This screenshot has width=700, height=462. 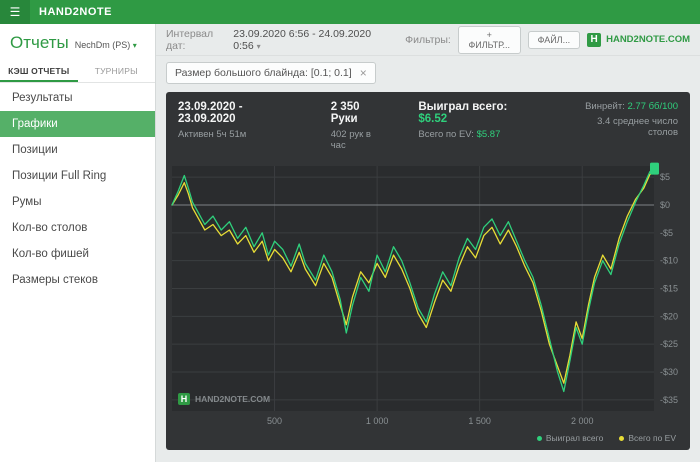 What do you see at coordinates (669, 400) in the screenshot?
I see `svg-text: -$35` at bounding box center [669, 400].